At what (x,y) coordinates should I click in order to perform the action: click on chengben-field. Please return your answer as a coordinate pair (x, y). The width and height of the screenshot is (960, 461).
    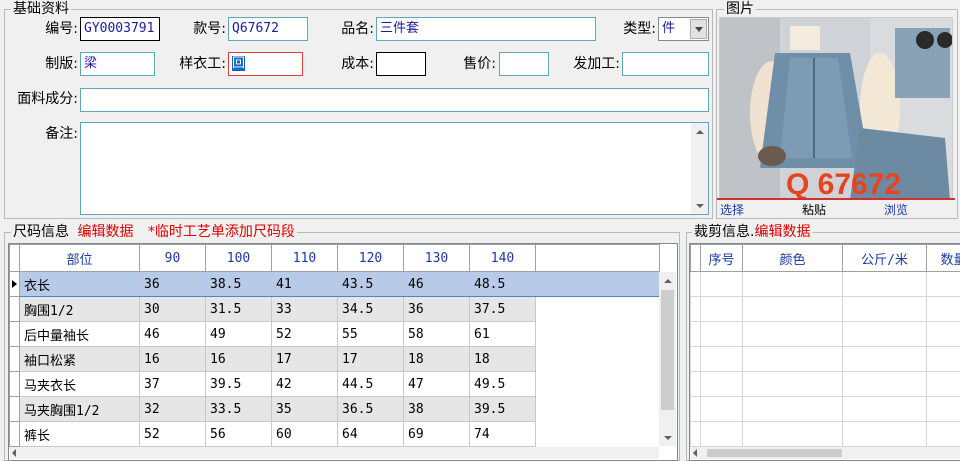
    Looking at the image, I should click on (401, 64).